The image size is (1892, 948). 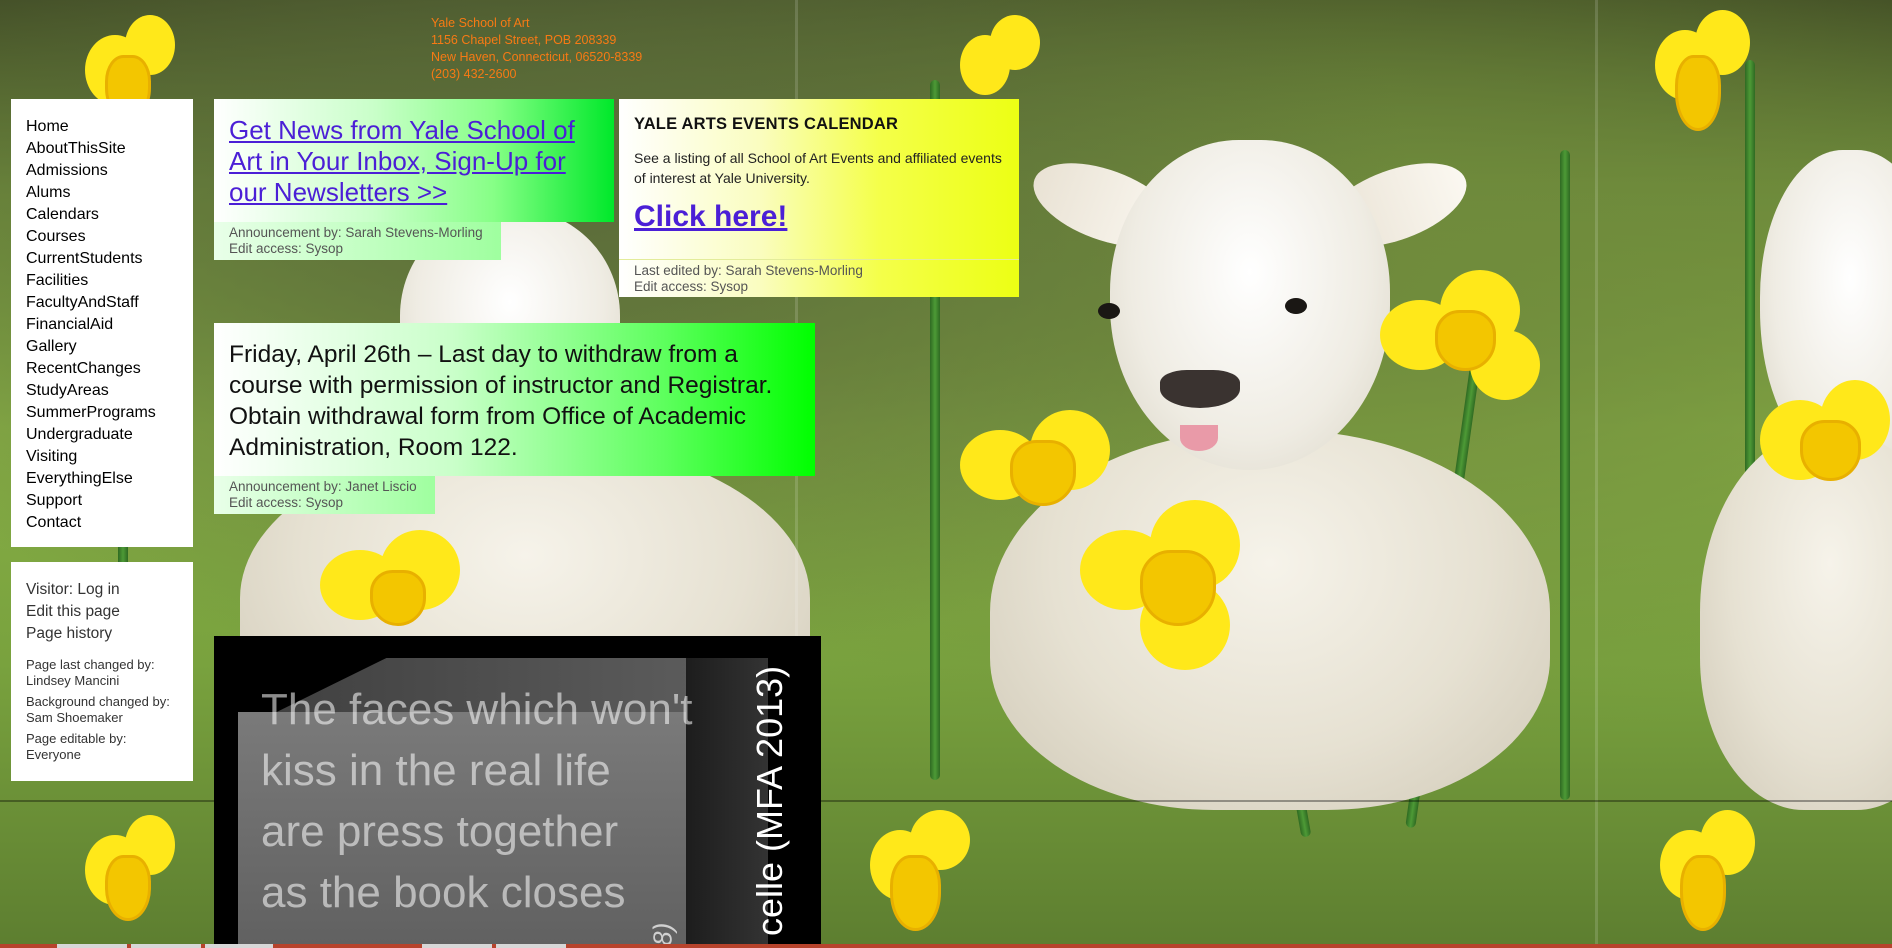 I want to click on nav-item-courses: Courses, so click(x=109, y=237).